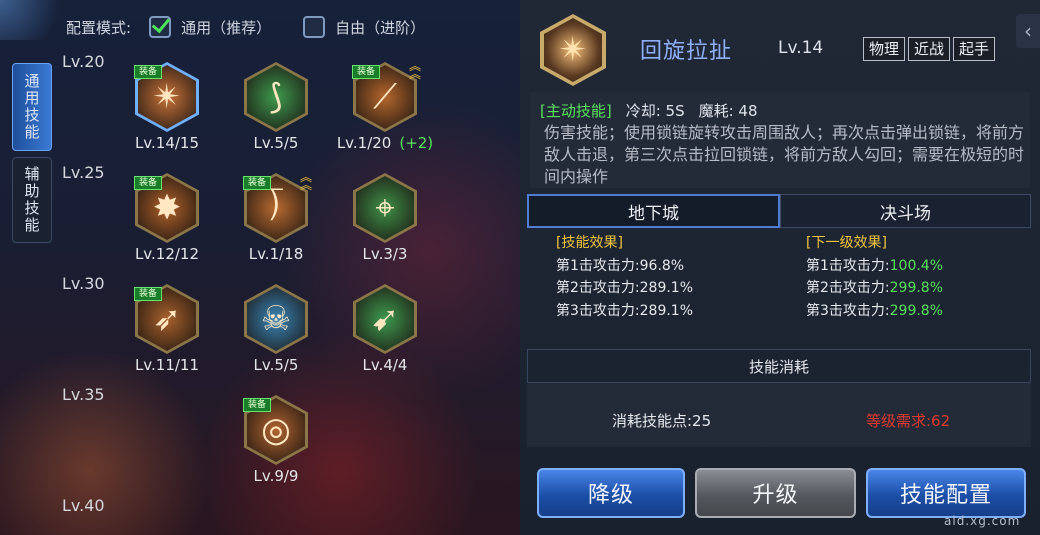  Describe the element at coordinates (314, 27) in the screenshot. I see `free-mode-checkbox` at that location.